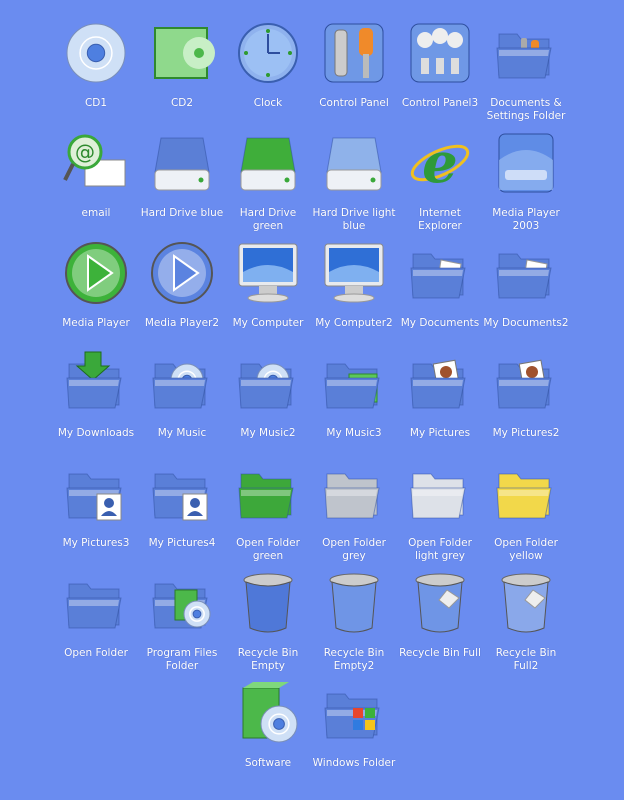 Image resolution: width=624 pixels, height=800 pixels. Describe the element at coordinates (184, 53) in the screenshot. I see `cdcase-icon` at that location.